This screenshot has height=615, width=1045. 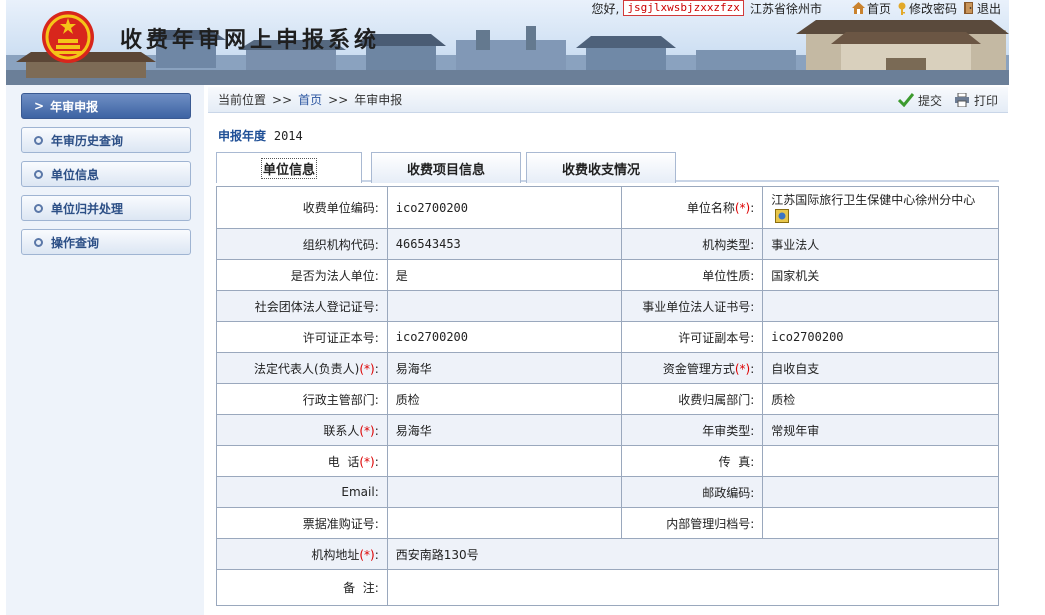 I want to click on unit-name-label: 单位名称(*):, so click(x=692, y=207).